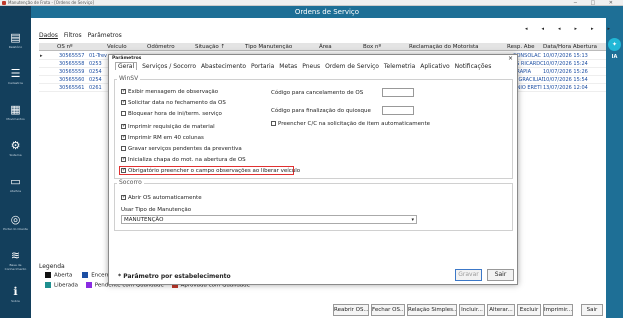 Image resolution: width=623 pixels, height=318 pixels. What do you see at coordinates (65, 47) in the screenshot?
I see `col-os: OS nº` at bounding box center [65, 47].